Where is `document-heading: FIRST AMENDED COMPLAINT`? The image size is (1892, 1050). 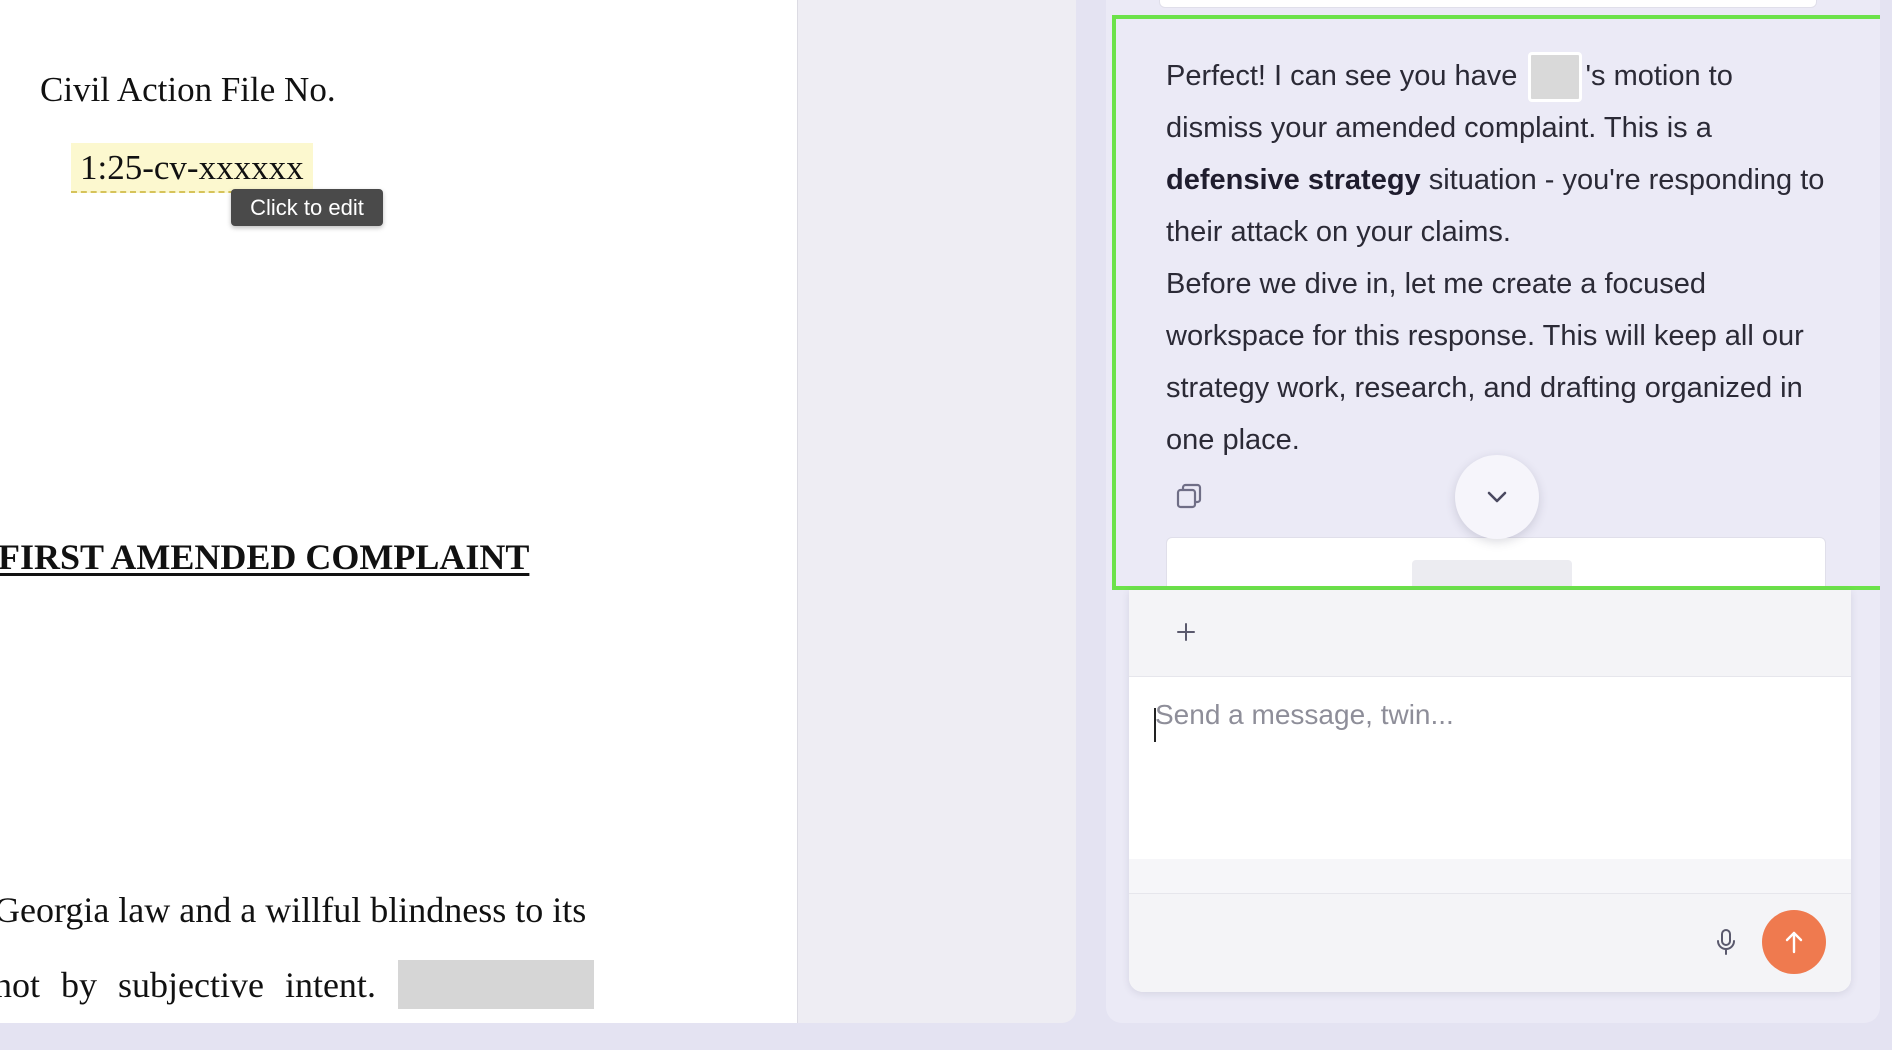
document-heading: FIRST AMENDED COMPLAINT is located at coordinates (265, 557).